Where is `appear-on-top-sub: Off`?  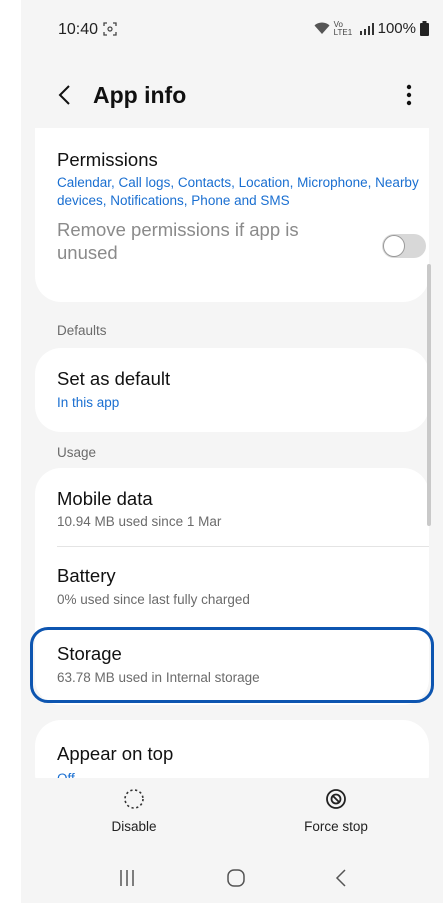
appear-on-top-sub: Off is located at coordinates (66, 774).